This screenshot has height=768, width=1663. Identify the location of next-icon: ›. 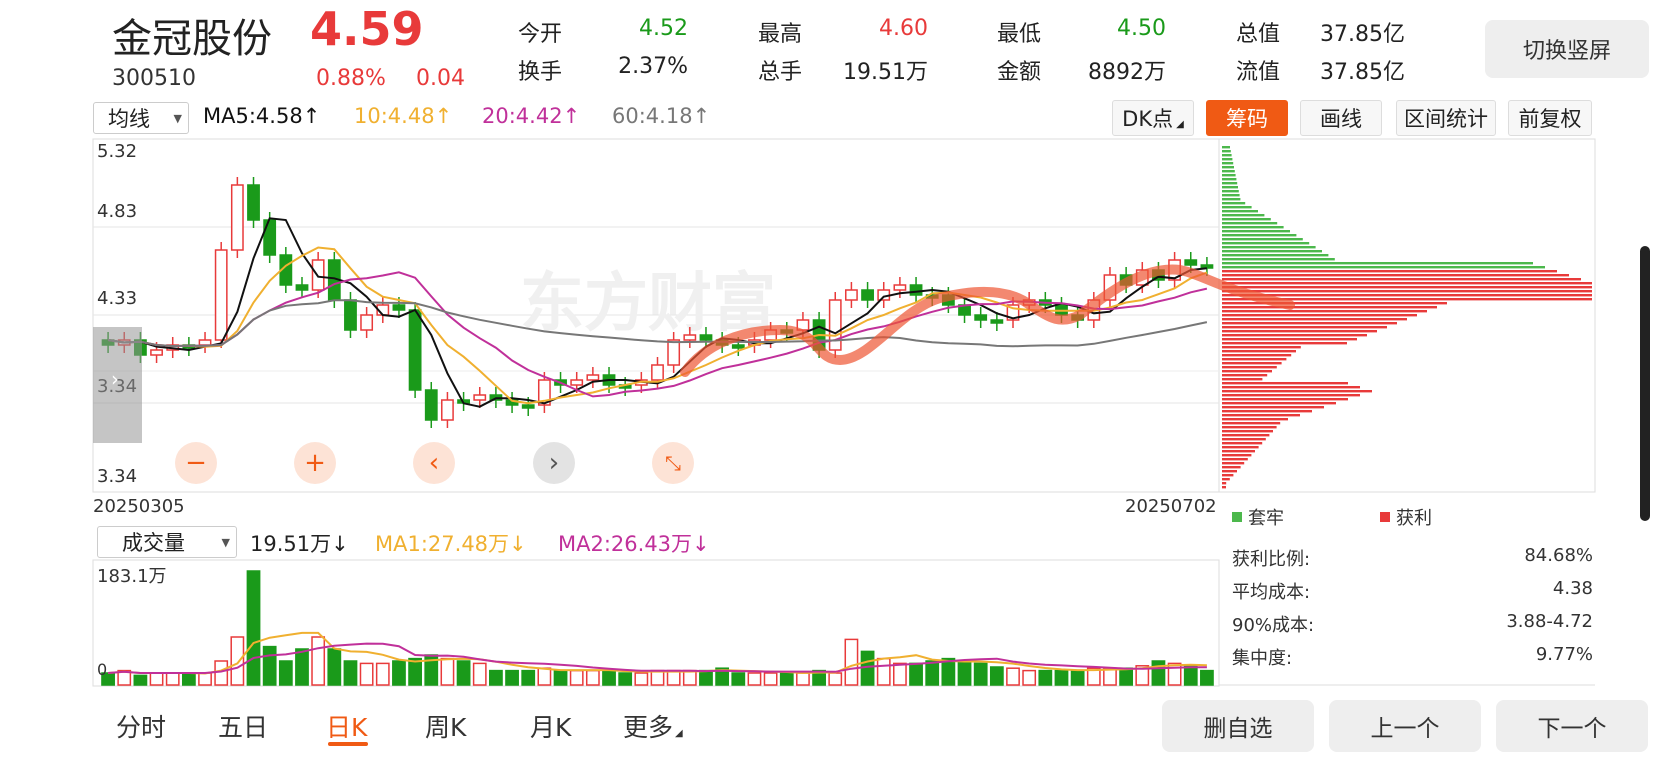
(554, 463).